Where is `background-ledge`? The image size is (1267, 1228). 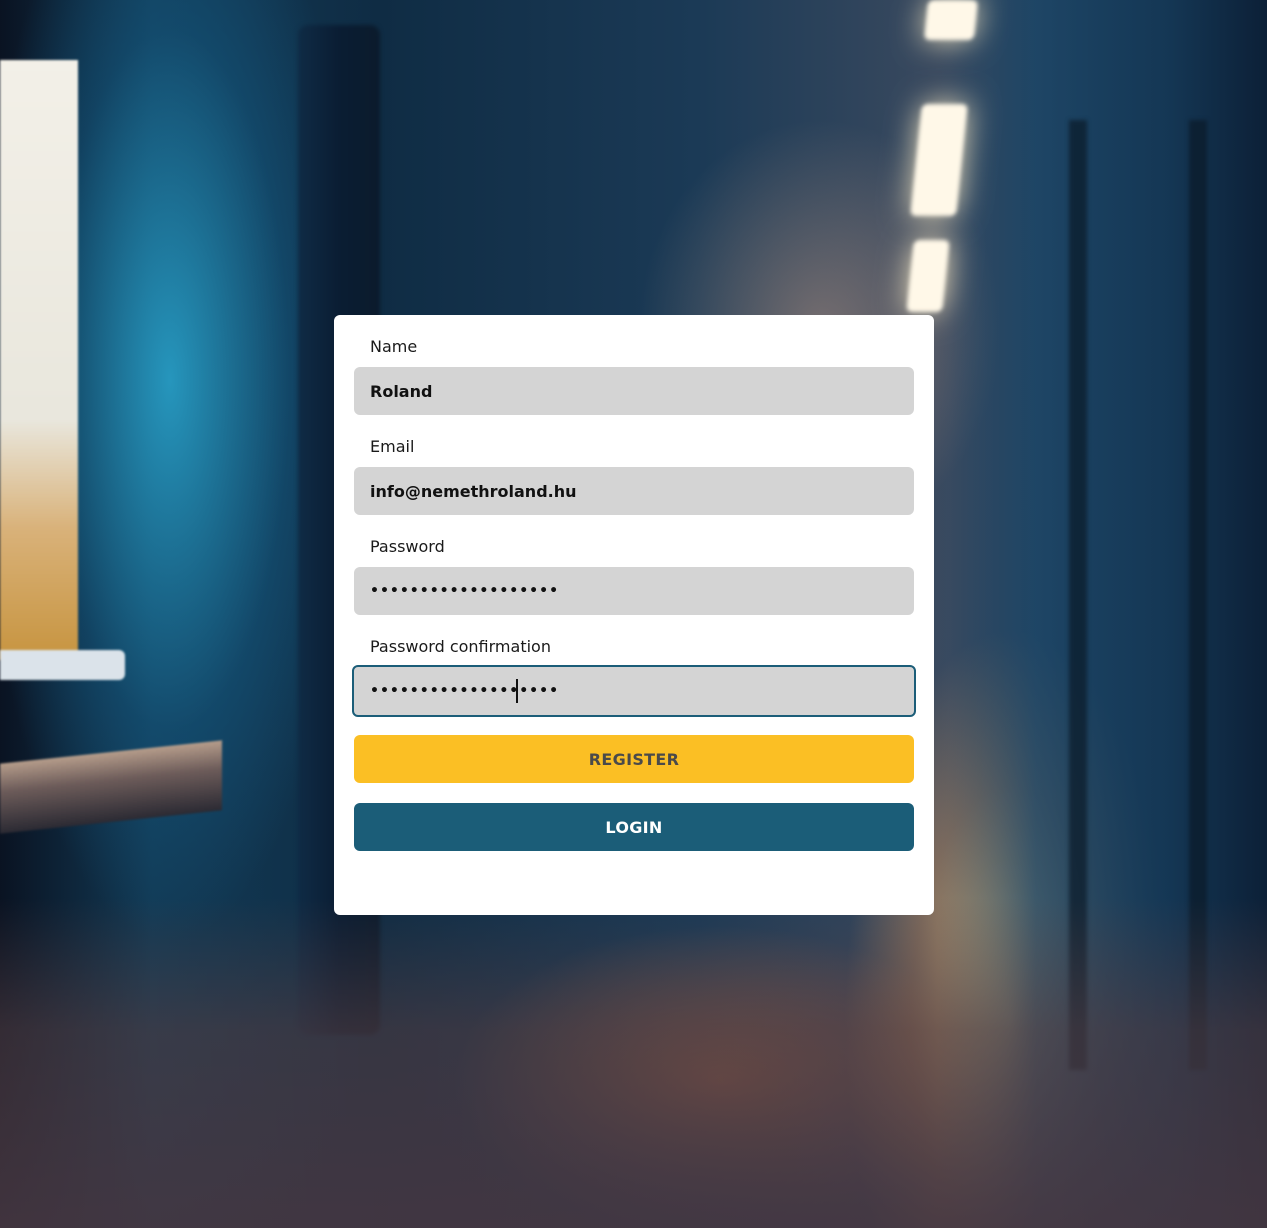
background-ledge is located at coordinates (62, 665).